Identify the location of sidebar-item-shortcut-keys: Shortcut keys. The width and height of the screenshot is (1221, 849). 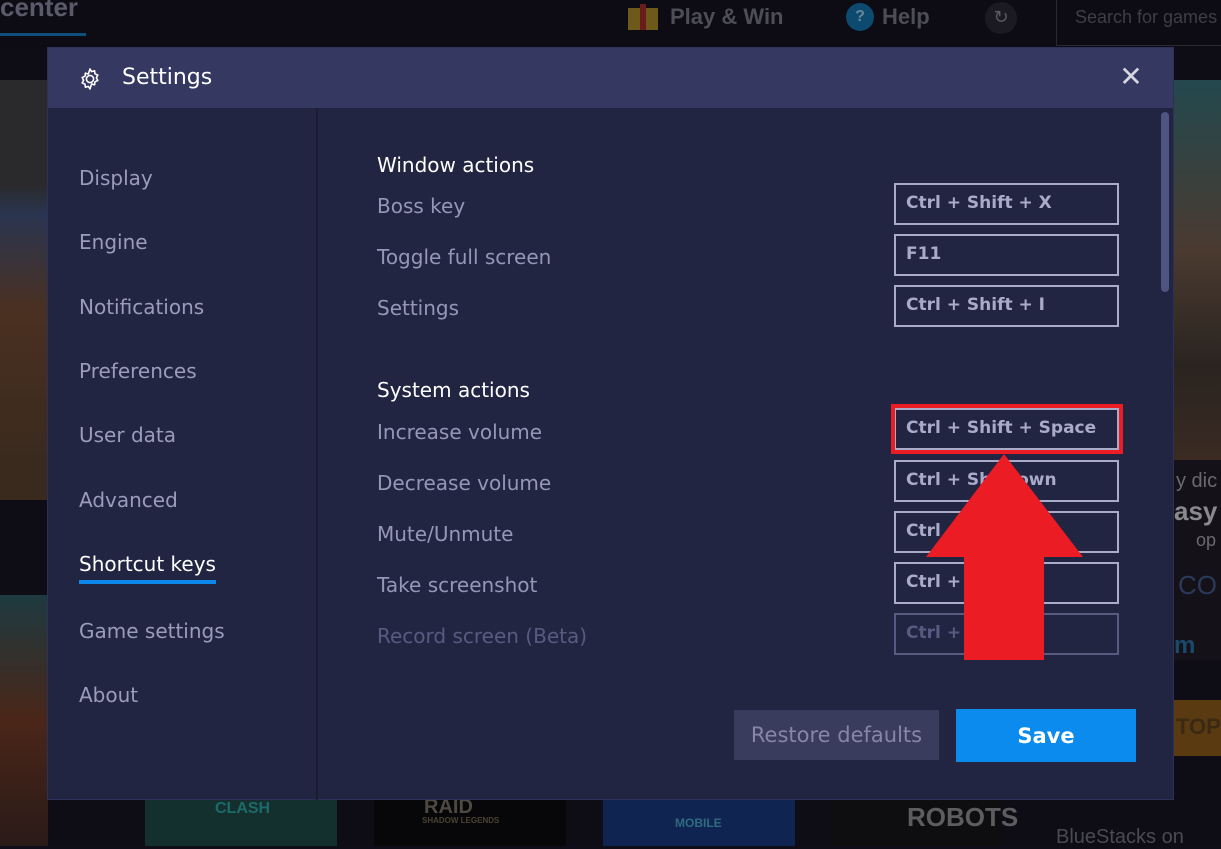
(147, 564).